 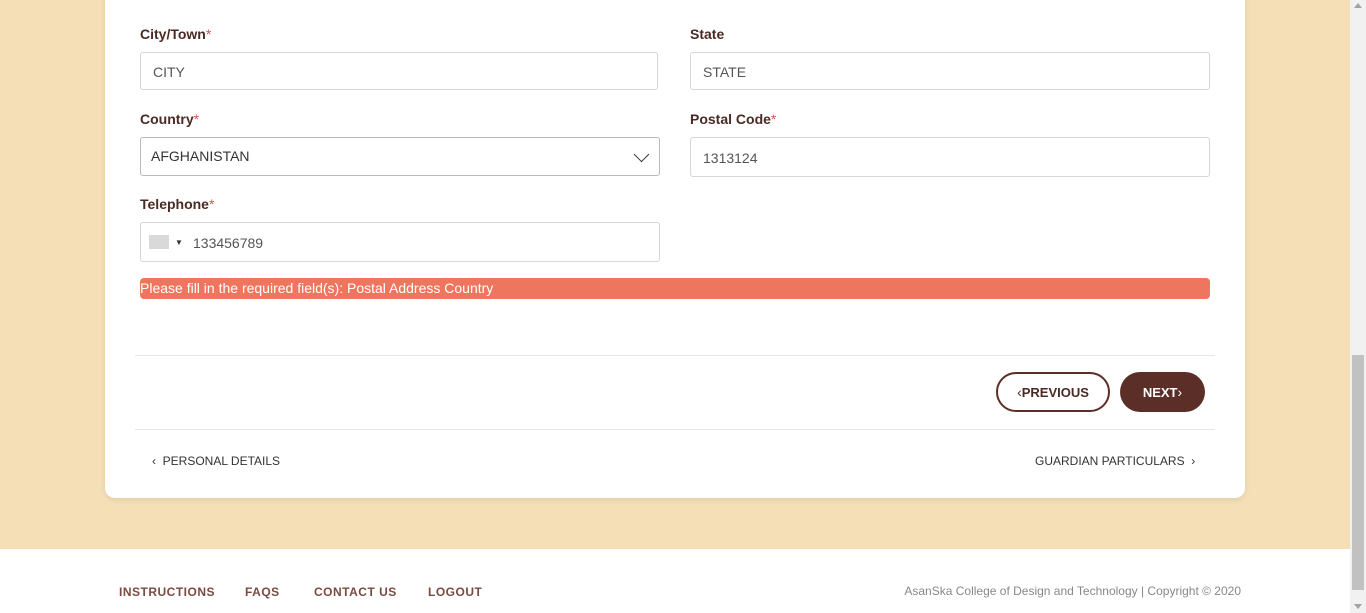 What do you see at coordinates (950, 157) in the screenshot?
I see `postal-code-input: 1313124` at bounding box center [950, 157].